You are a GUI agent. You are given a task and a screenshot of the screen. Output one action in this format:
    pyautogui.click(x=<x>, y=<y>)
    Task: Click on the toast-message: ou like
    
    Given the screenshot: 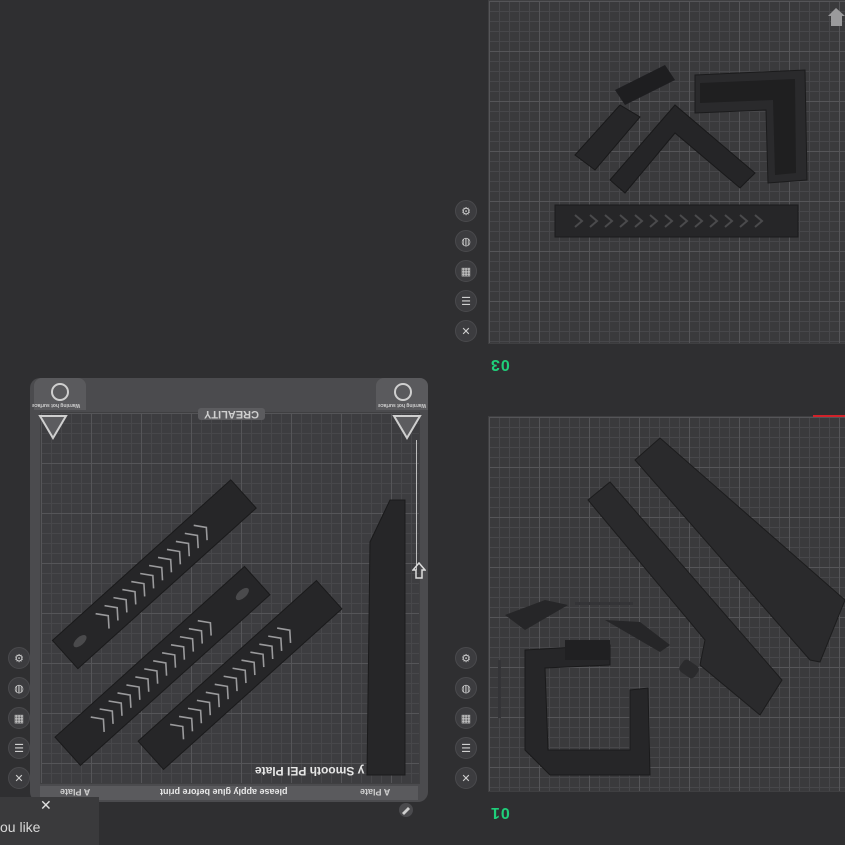 What is the action you would take?
    pyautogui.click(x=20, y=827)
    